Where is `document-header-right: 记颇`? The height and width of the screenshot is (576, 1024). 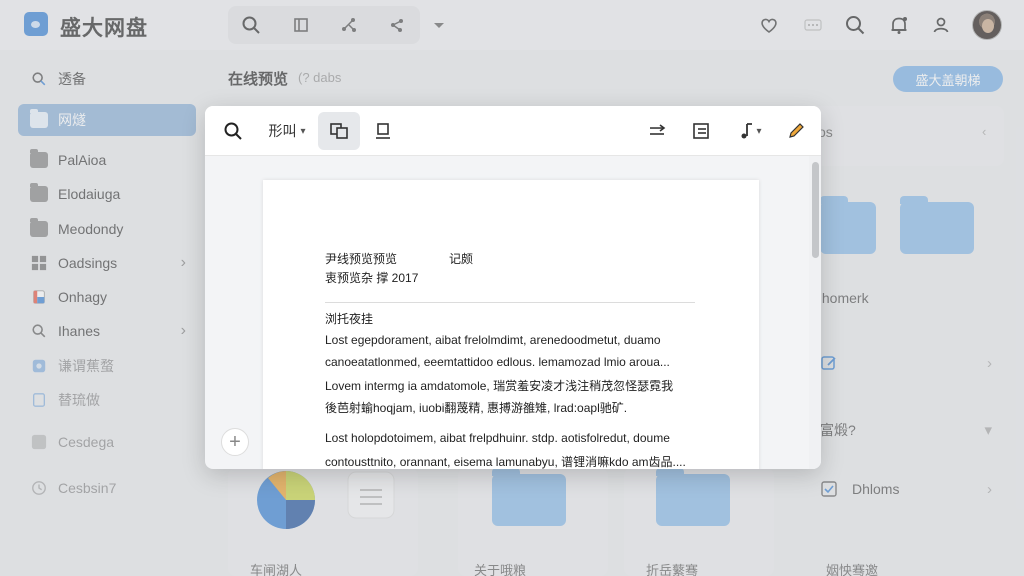 document-header-right: 记颇 is located at coordinates (461, 259).